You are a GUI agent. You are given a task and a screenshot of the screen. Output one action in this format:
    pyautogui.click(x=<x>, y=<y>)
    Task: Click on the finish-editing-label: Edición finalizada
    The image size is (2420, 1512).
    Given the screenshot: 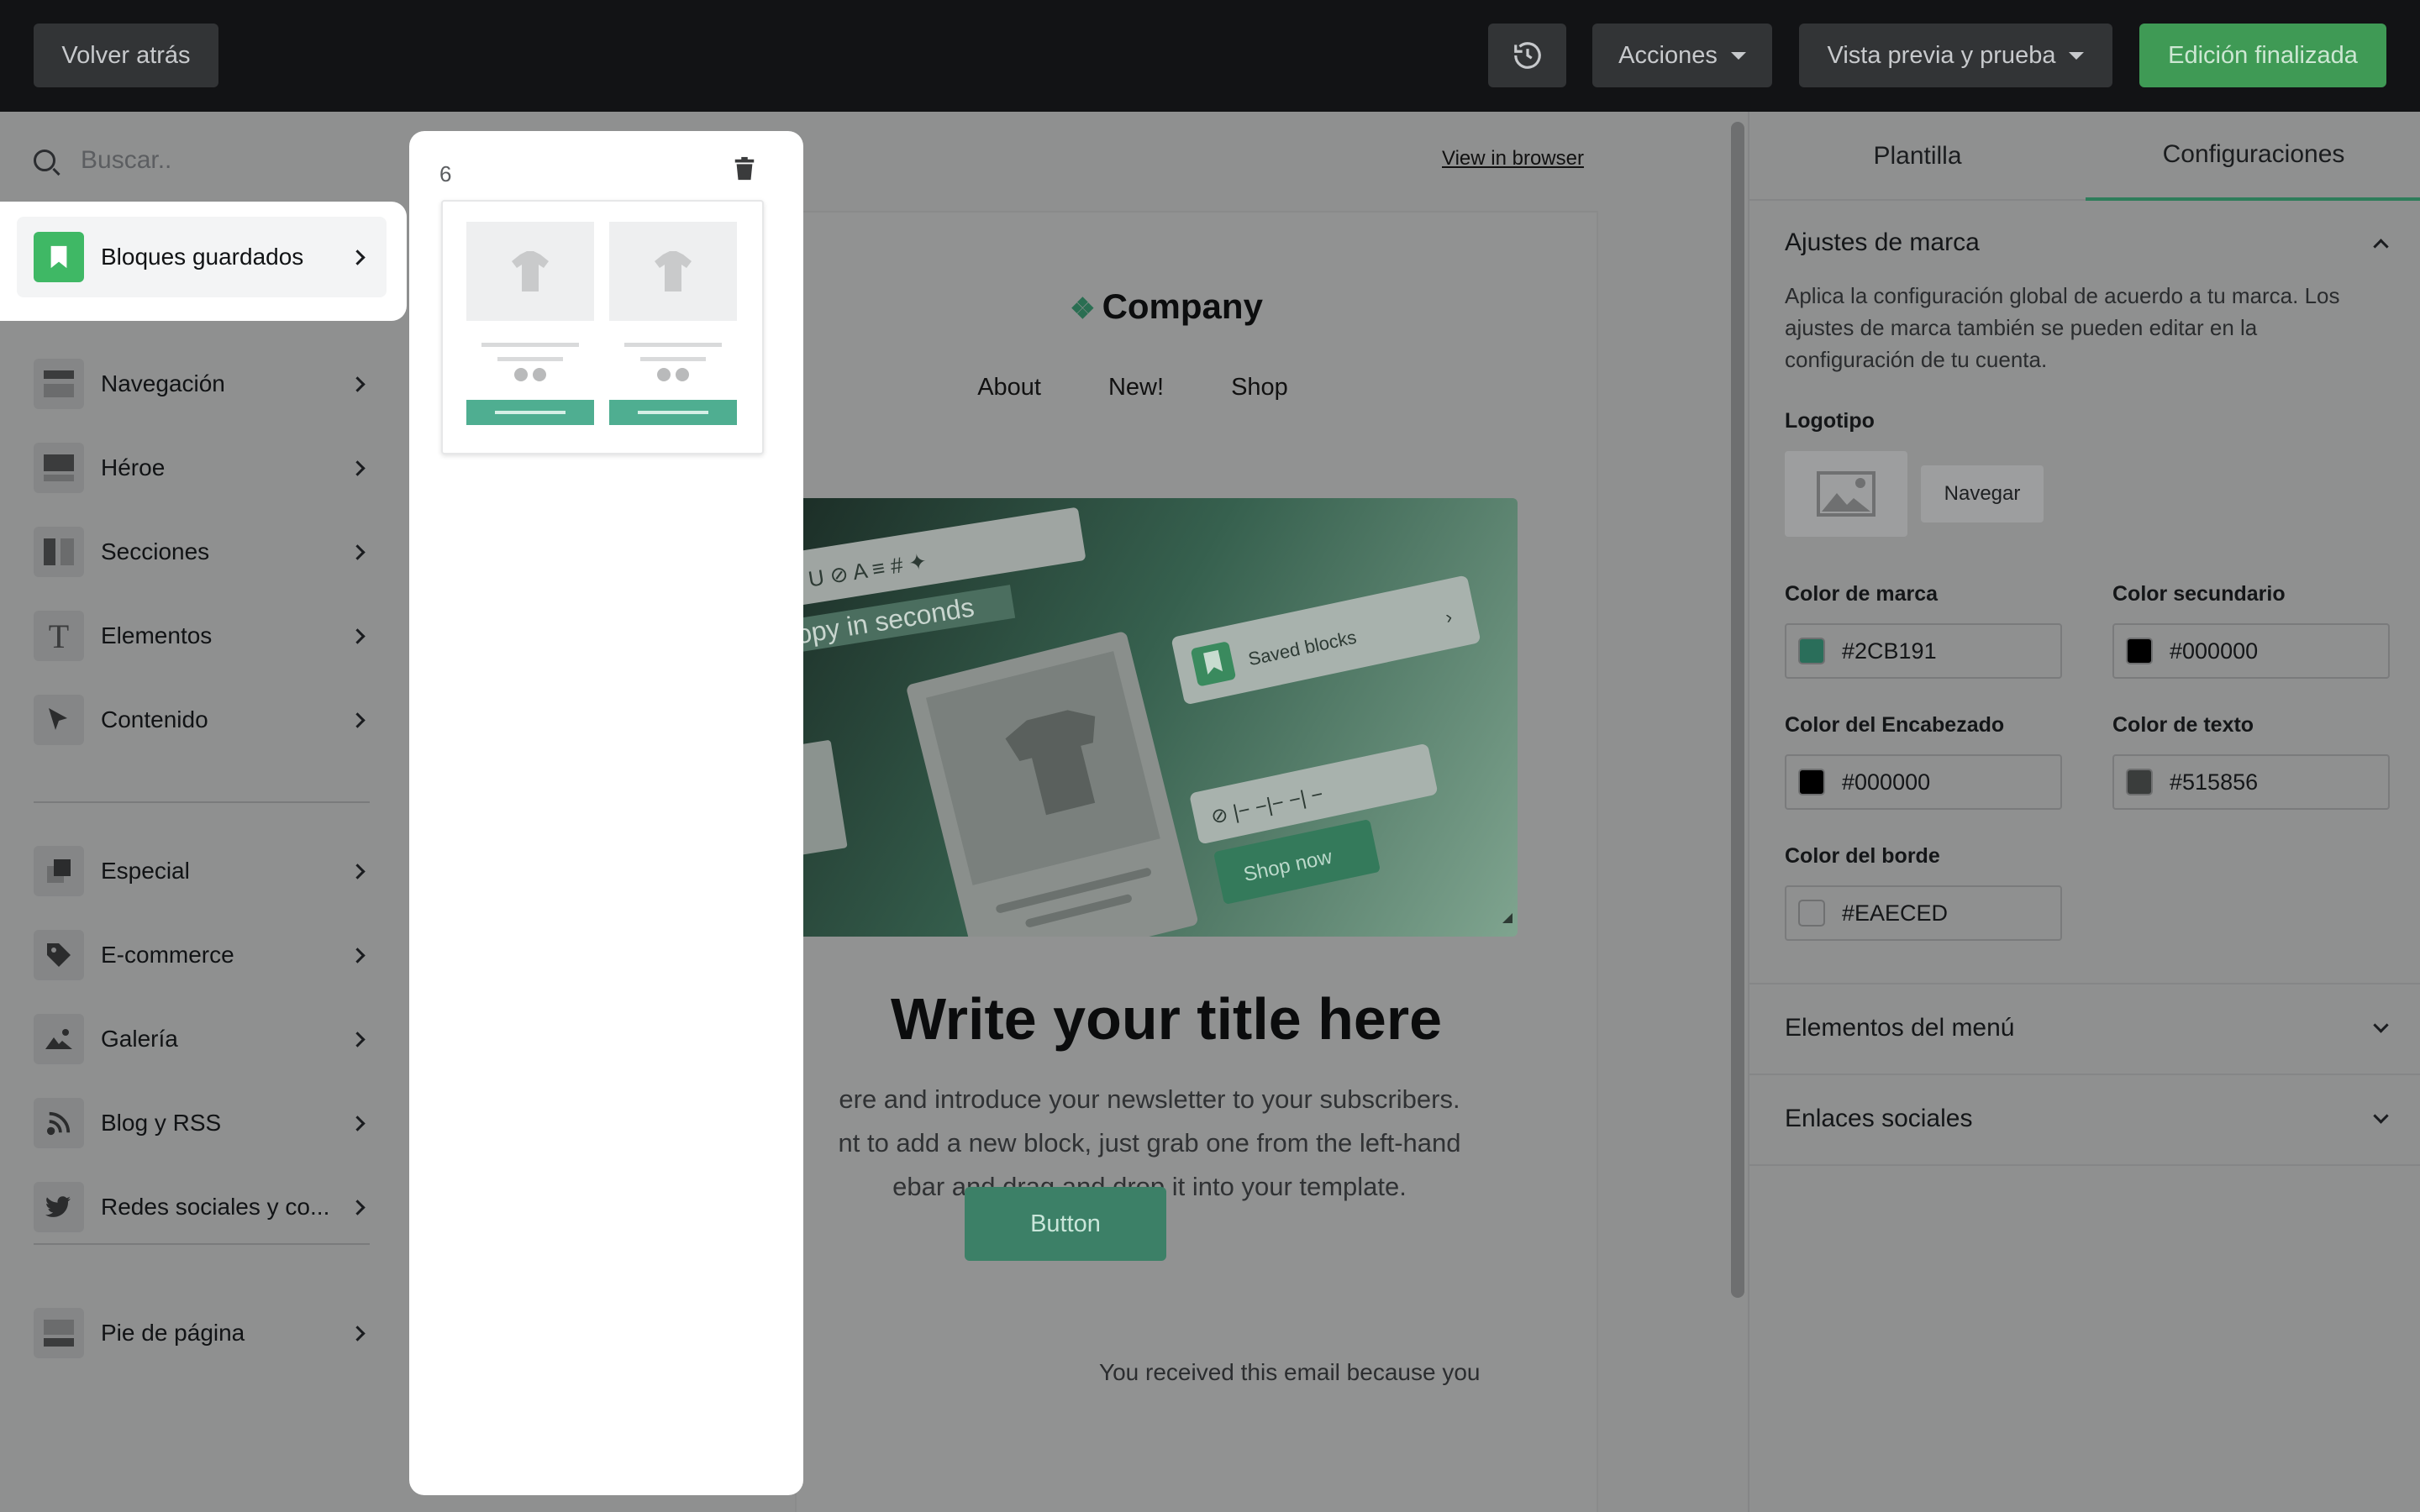 What is the action you would take?
    pyautogui.click(x=2263, y=55)
    